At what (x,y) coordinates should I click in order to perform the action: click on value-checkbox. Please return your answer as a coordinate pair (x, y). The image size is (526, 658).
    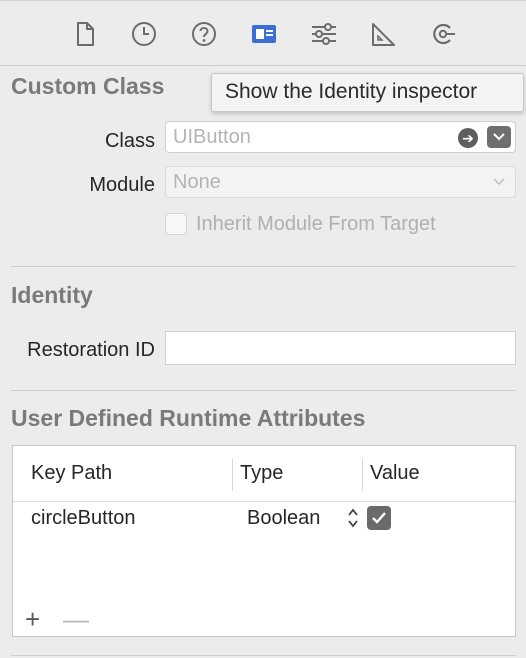
    Looking at the image, I should click on (379, 518).